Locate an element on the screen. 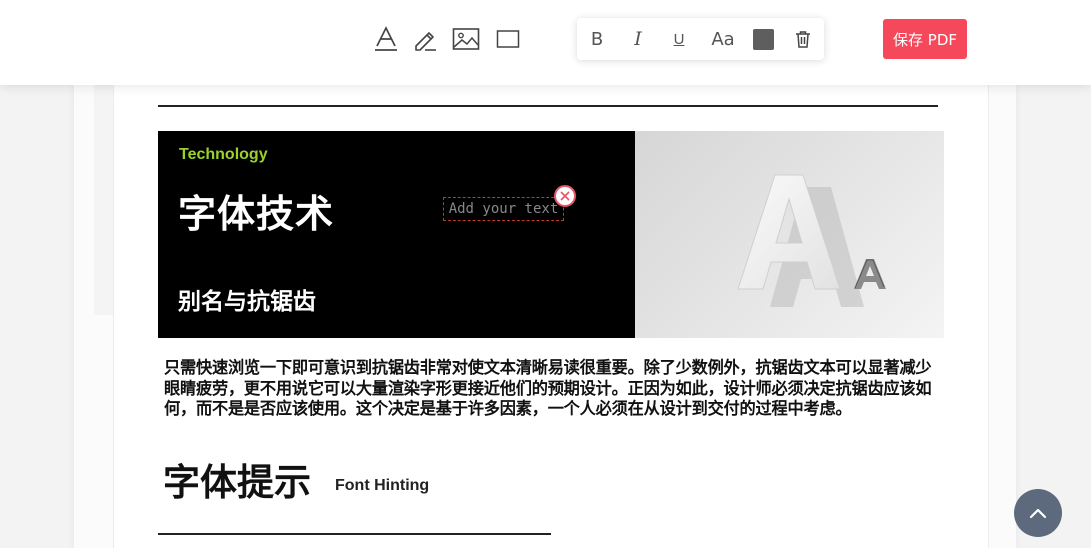 This screenshot has height=548, width=1091. font-size-button: Aa is located at coordinates (723, 39).